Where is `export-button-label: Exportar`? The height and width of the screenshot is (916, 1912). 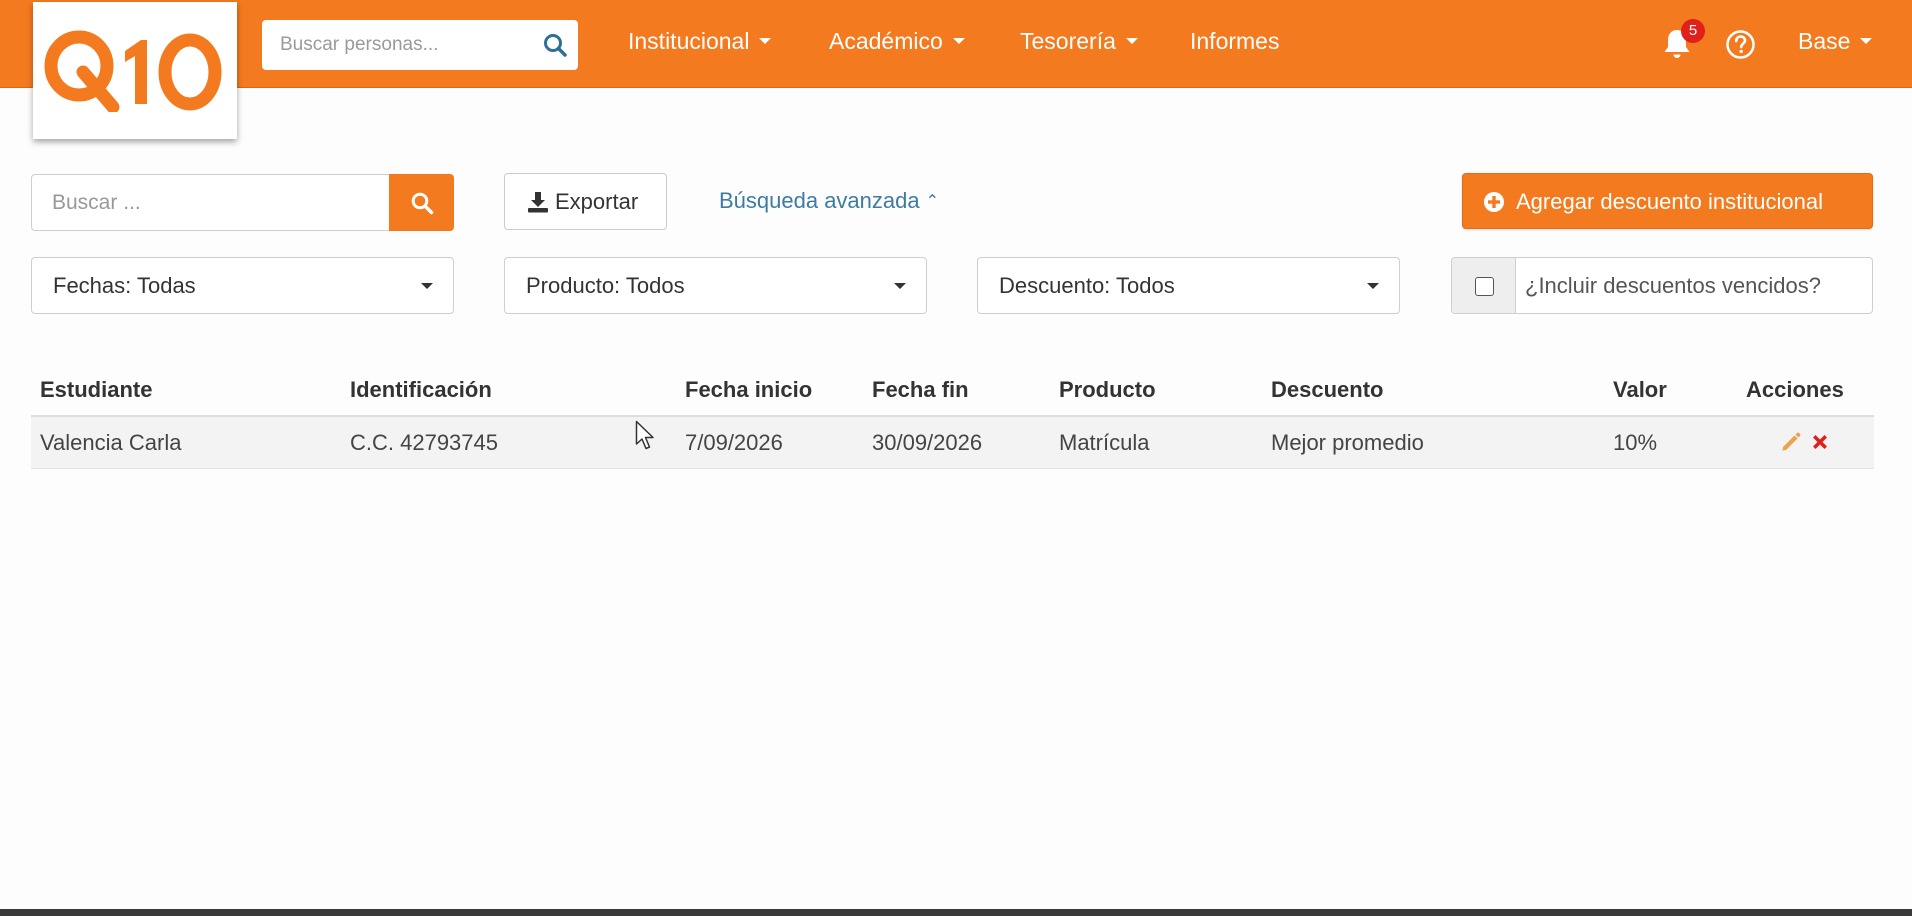
export-button-label: Exportar is located at coordinates (597, 201).